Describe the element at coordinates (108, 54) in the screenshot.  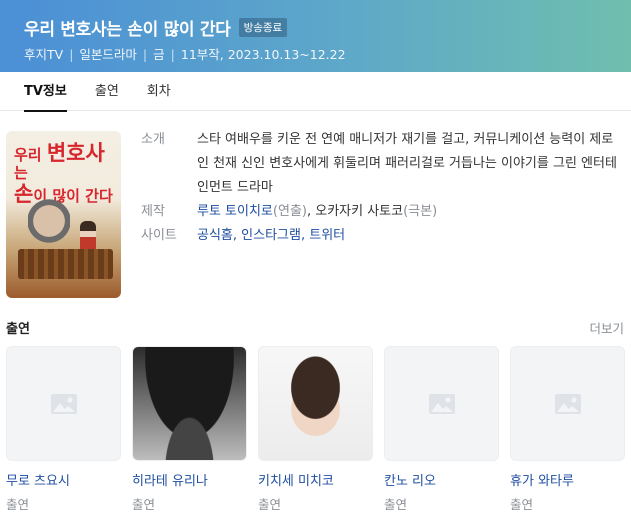
I see `genre-text: 일본드라마` at that location.